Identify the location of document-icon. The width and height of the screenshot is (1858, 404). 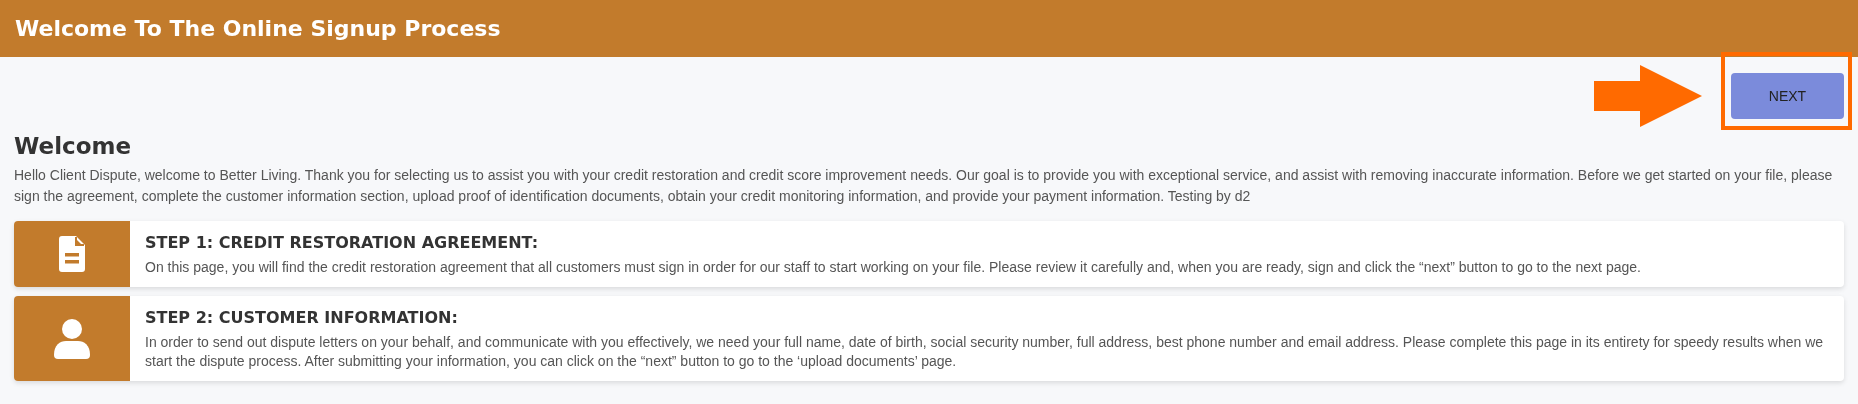
(72, 254).